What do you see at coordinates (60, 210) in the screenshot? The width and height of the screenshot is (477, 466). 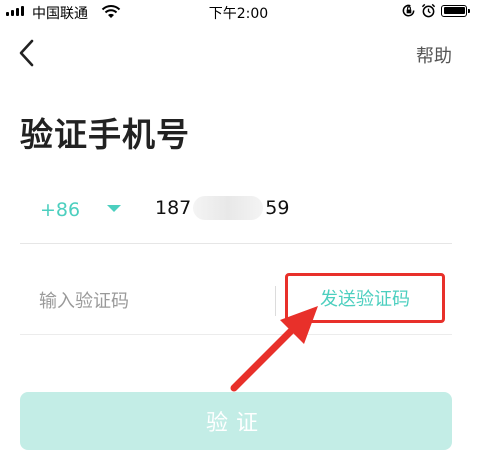 I see `country-code-selector: +86` at bounding box center [60, 210].